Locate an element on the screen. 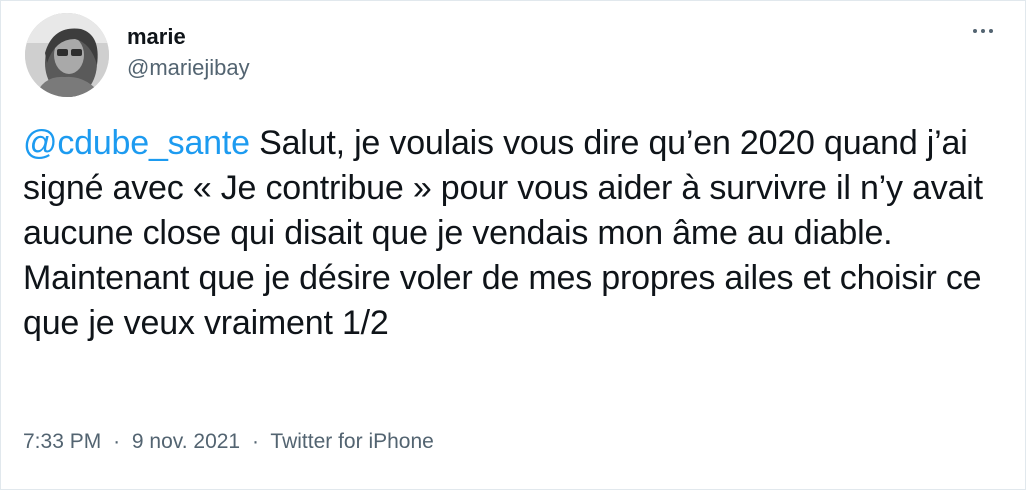 This screenshot has width=1026, height=490. profile-photo-icon is located at coordinates (67, 55).